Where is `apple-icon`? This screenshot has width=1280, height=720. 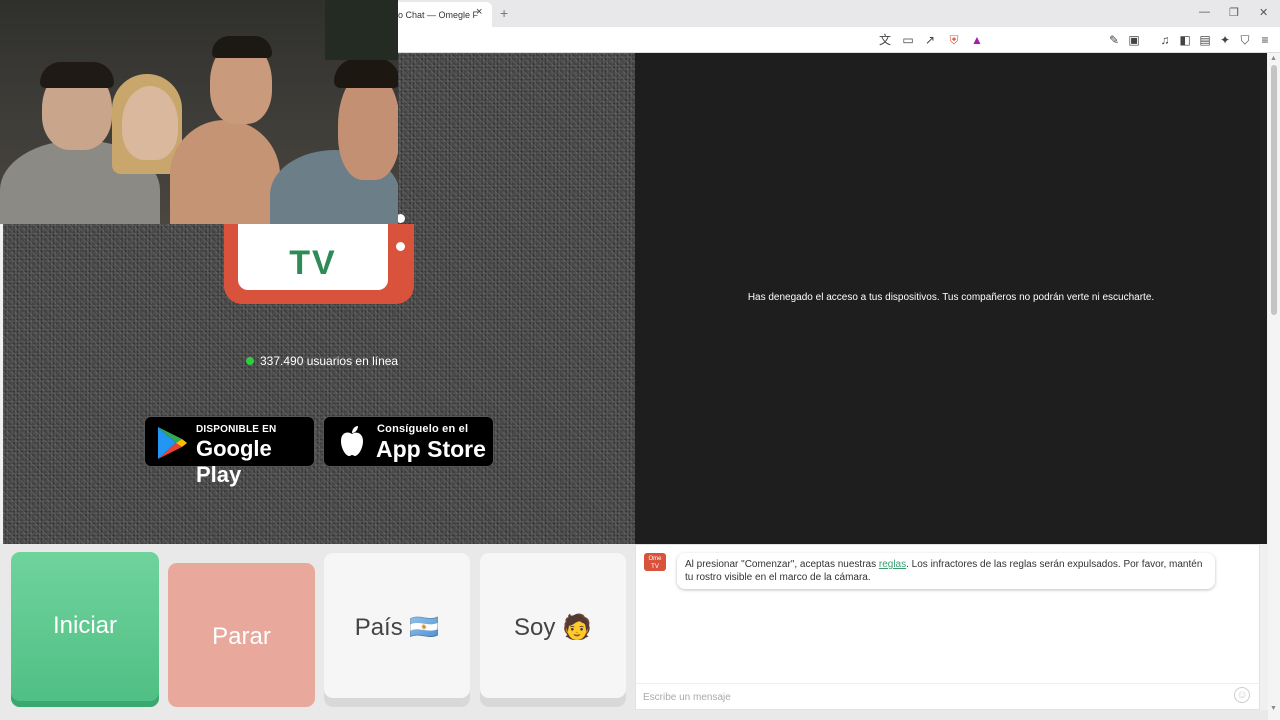
apple-icon is located at coordinates (352, 441).